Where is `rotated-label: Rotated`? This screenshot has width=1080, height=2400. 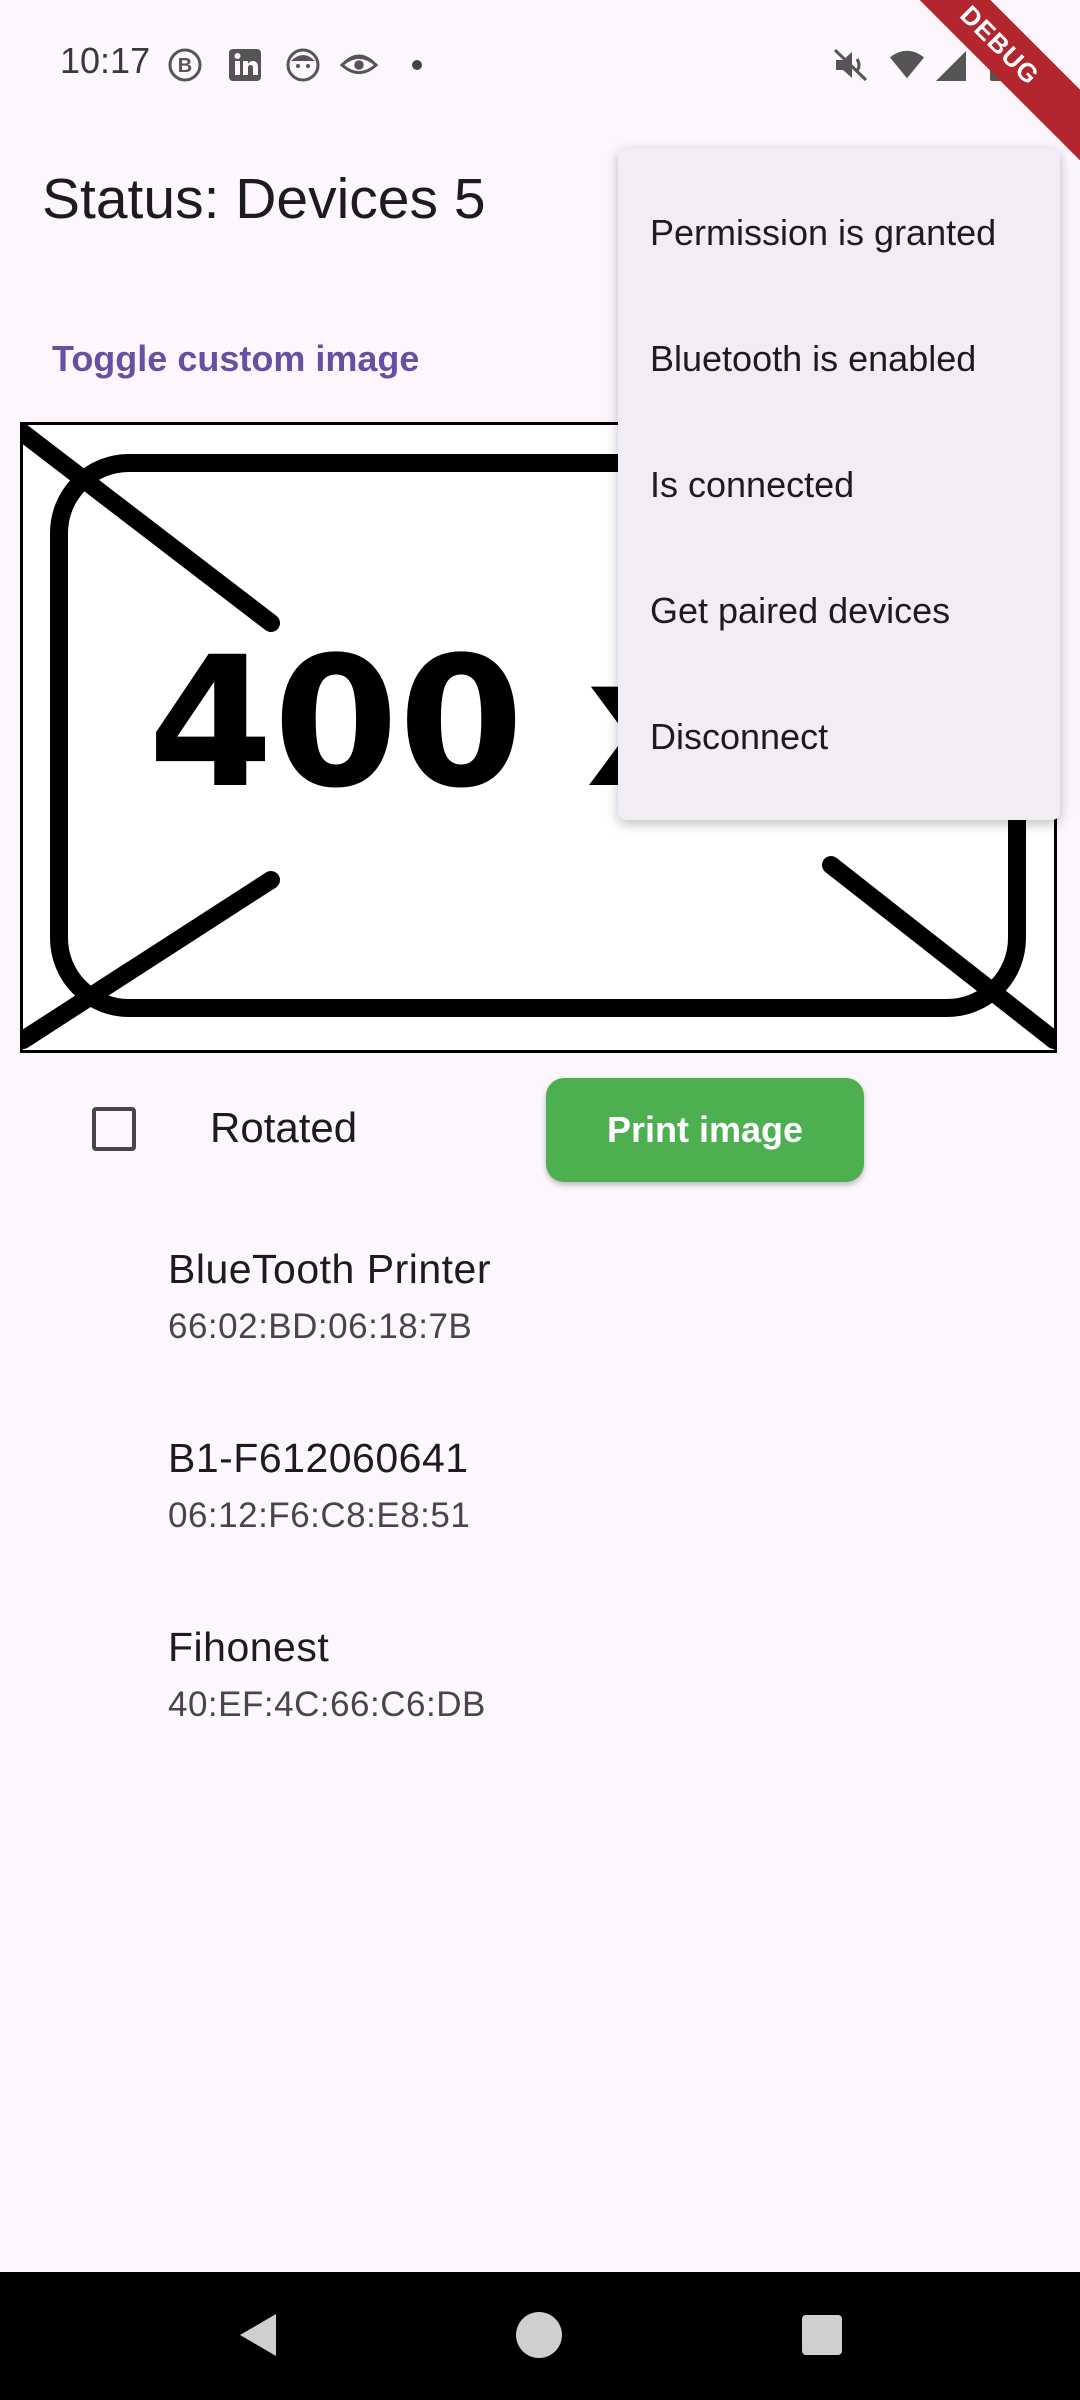
rotated-label: Rotated is located at coordinates (284, 1127).